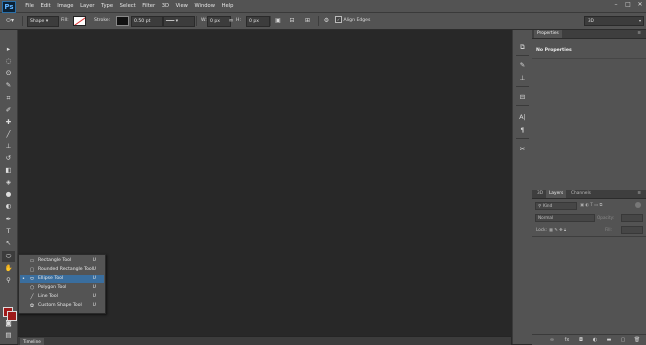 Image resolution: width=646 pixels, height=345 pixels. Describe the element at coordinates (609, 229) in the screenshot. I see `fill-label-layers: Fill:` at that location.